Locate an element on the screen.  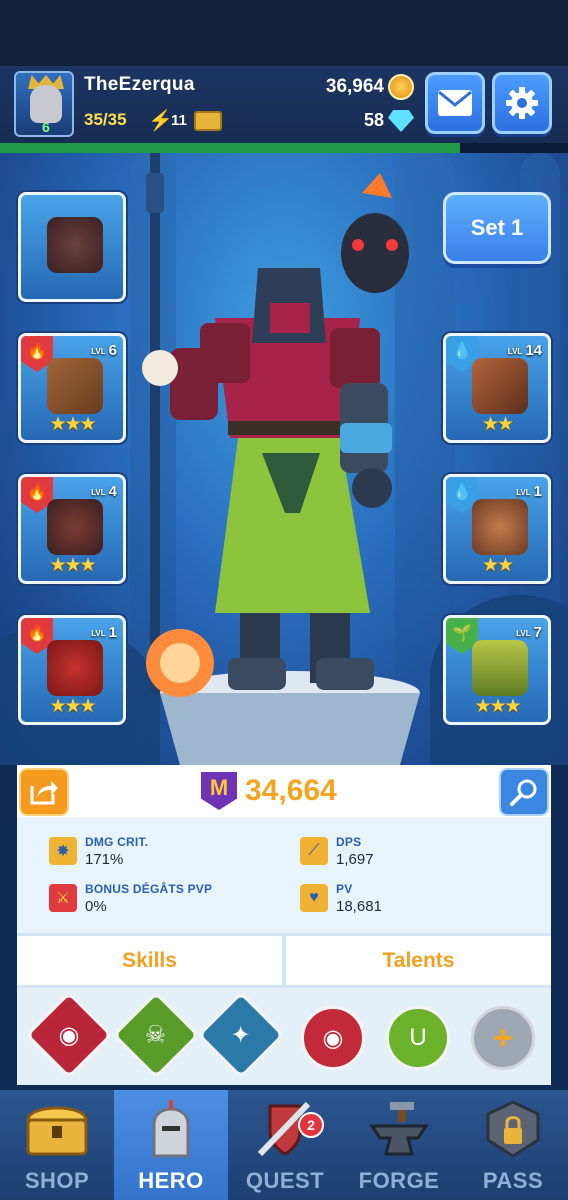
weapon-slot: 🔥 LVL 6 ★★★ is located at coordinates (72, 388).